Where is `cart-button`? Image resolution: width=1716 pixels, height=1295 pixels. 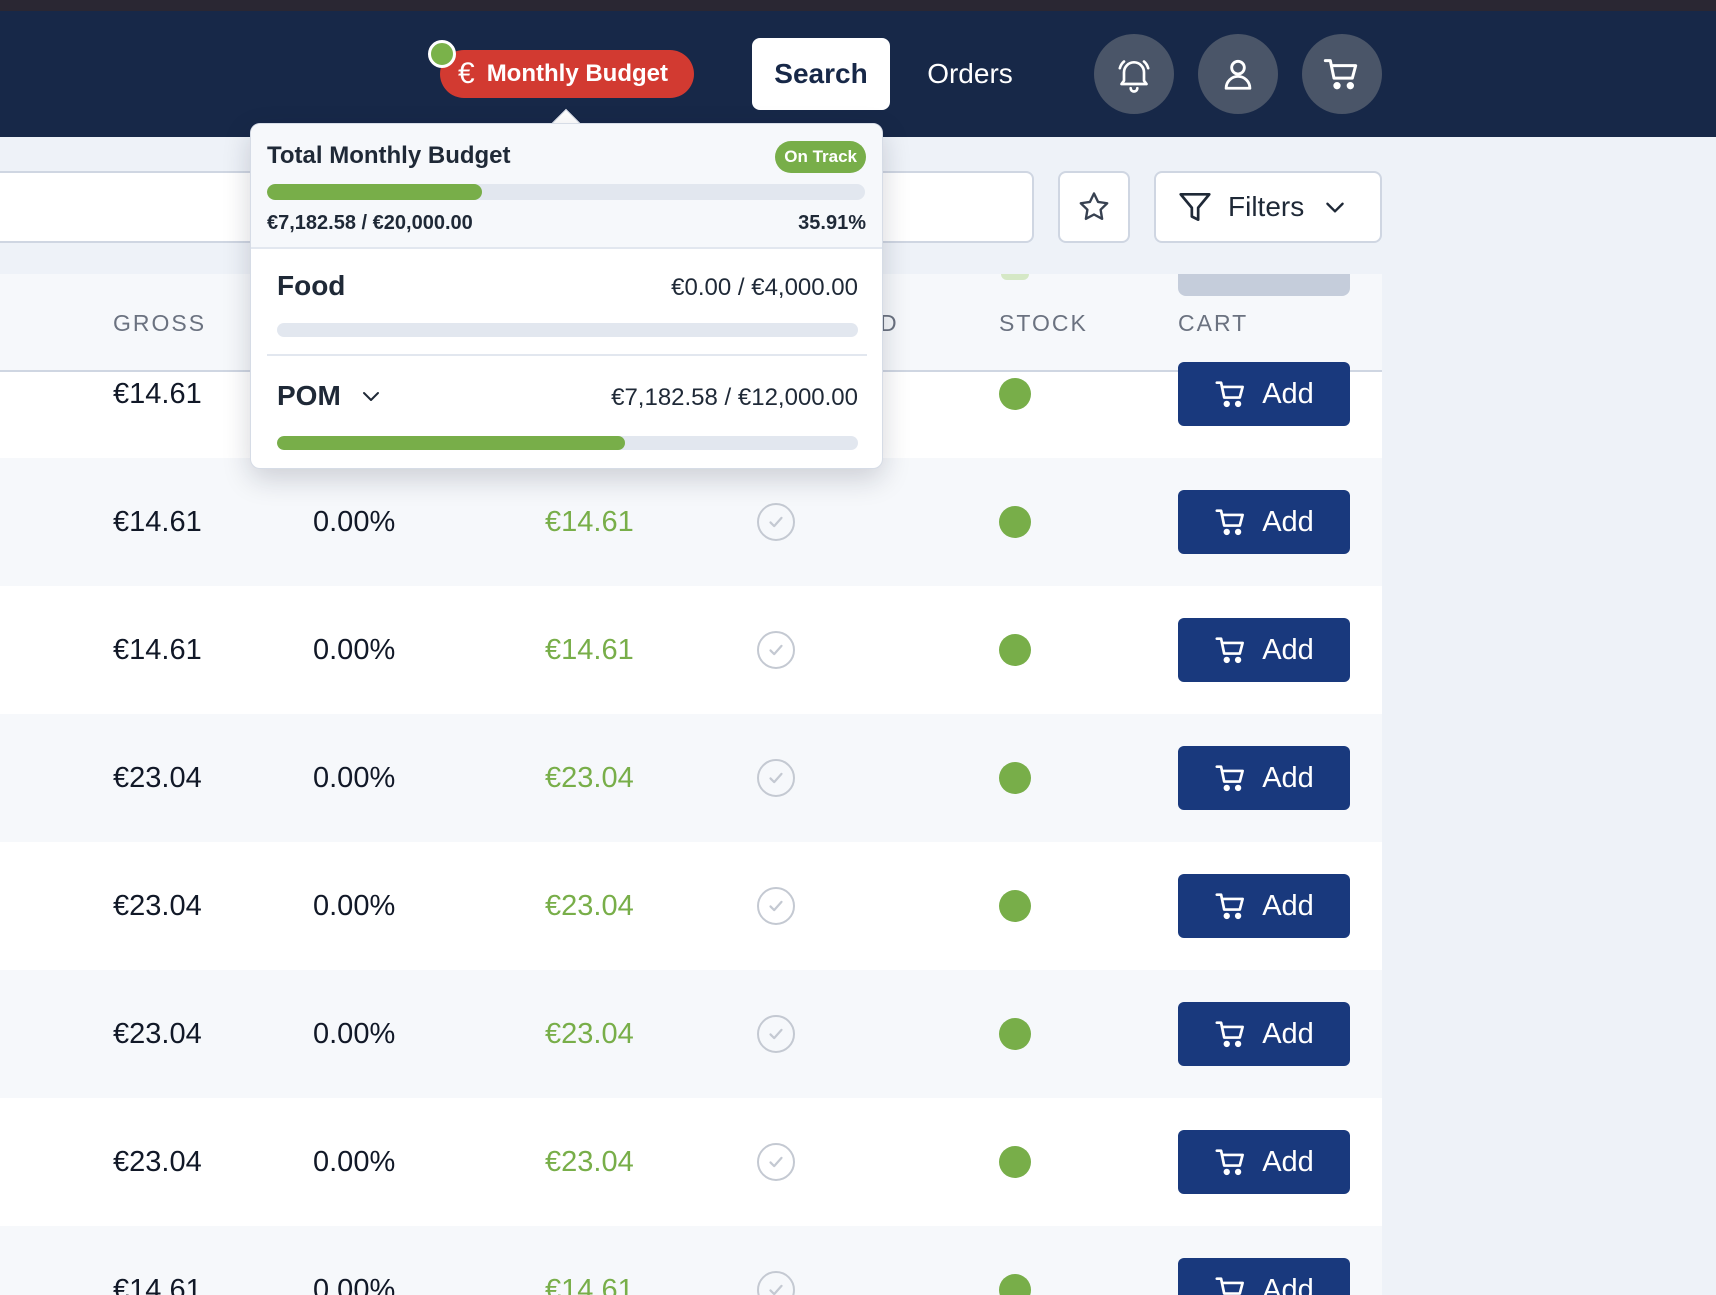
cart-button is located at coordinates (1342, 74).